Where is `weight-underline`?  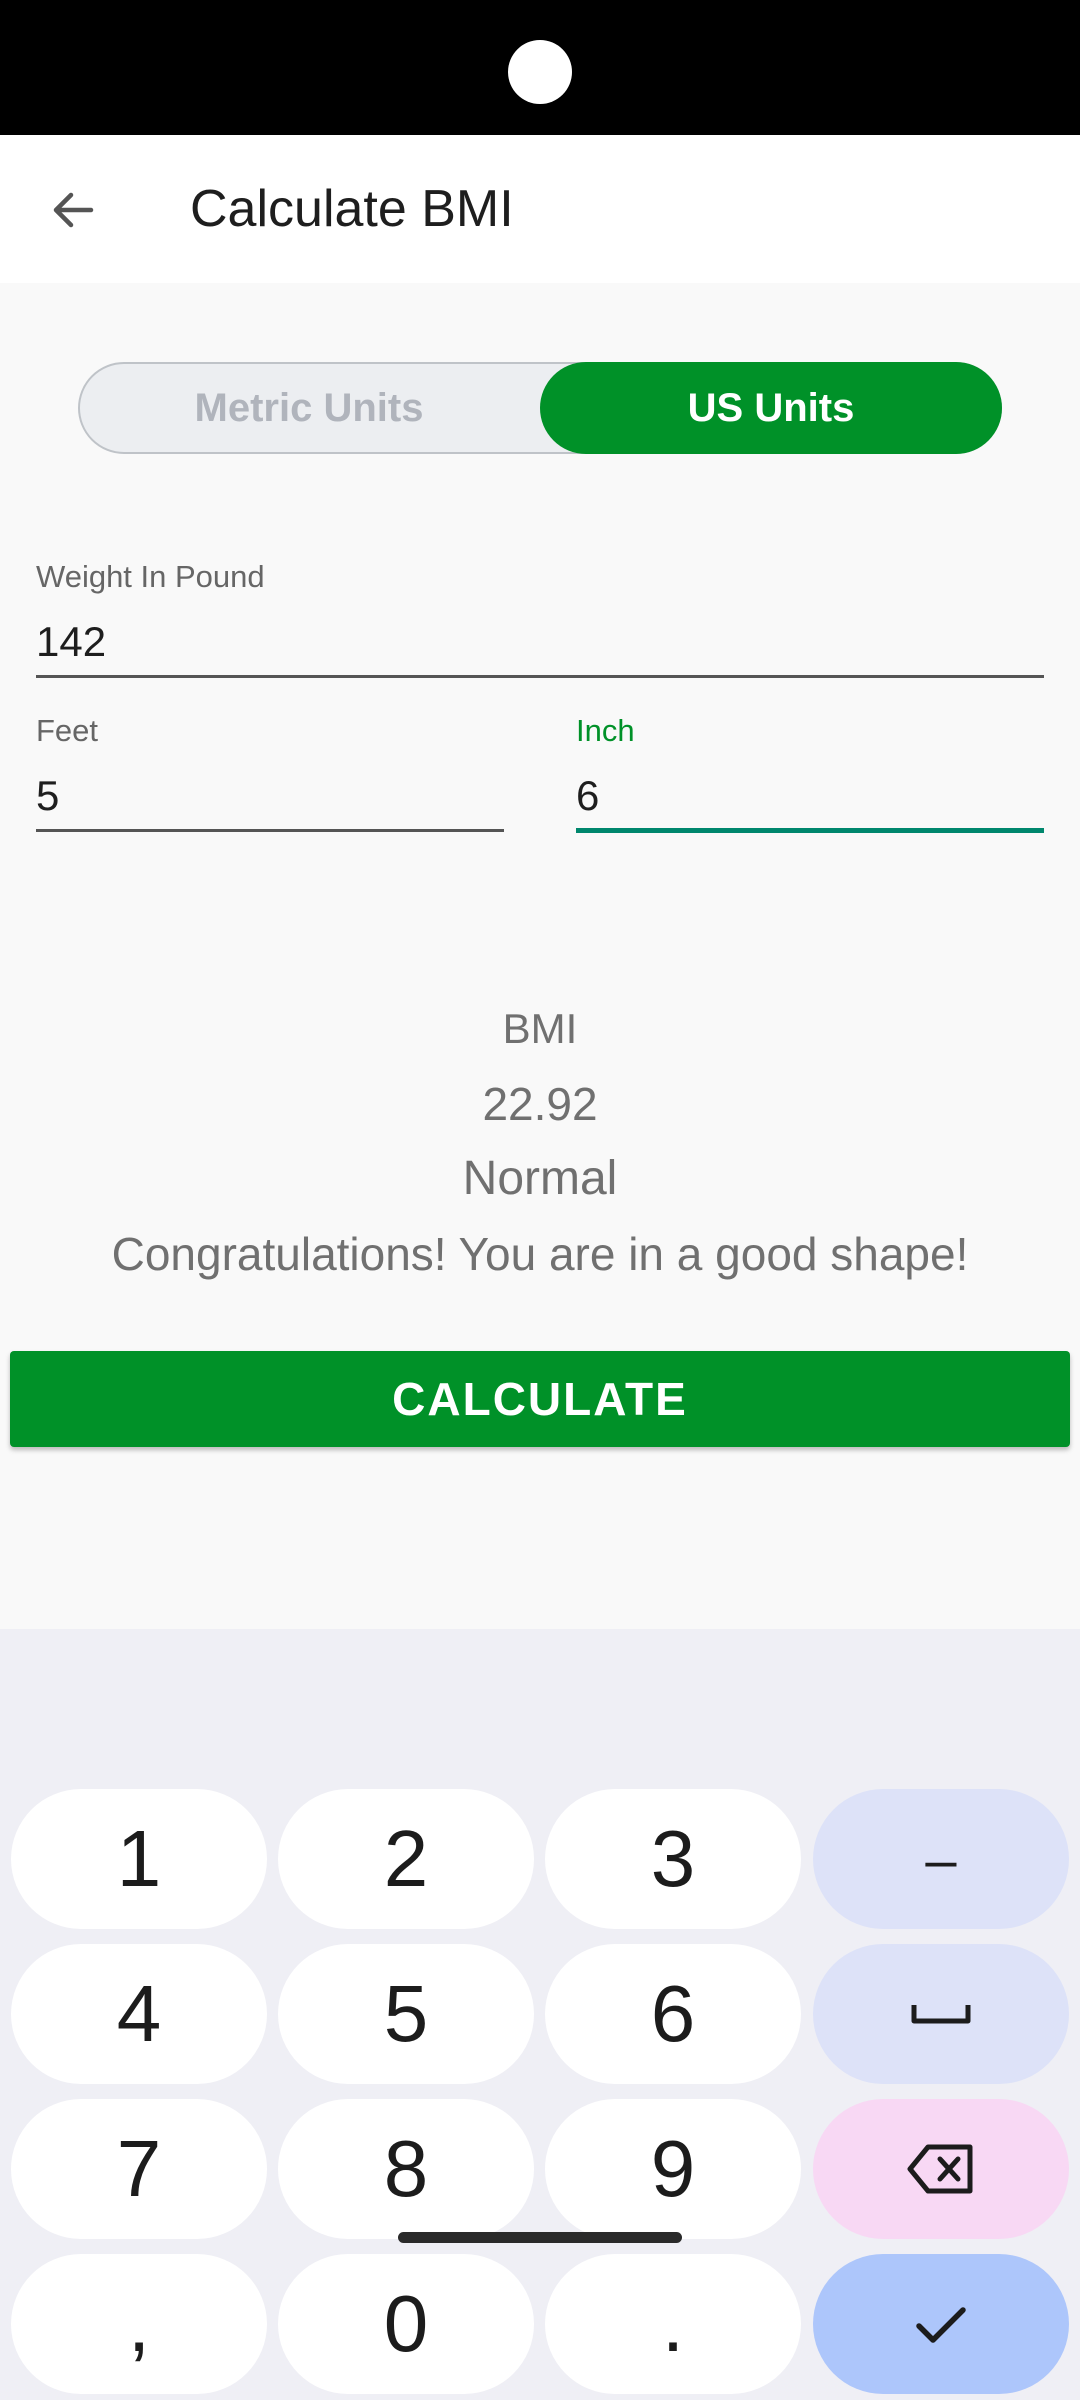
weight-underline is located at coordinates (540, 676).